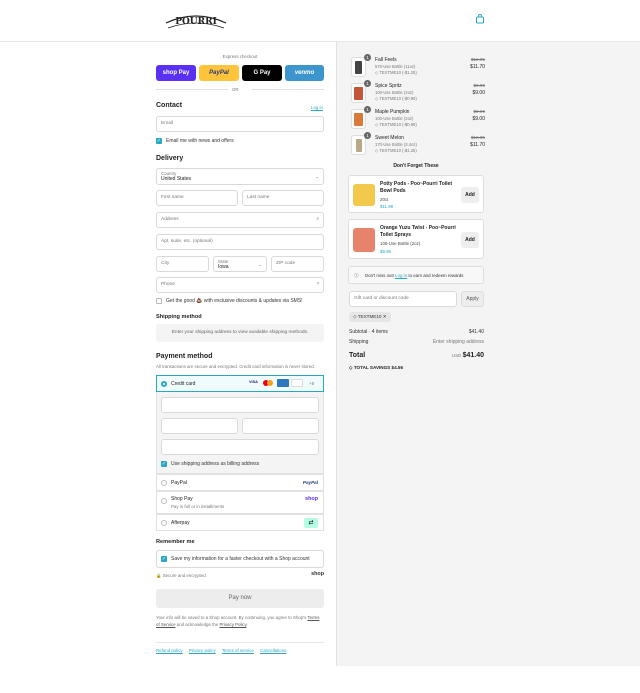 This screenshot has width=640, height=693. I want to click on item-discount: ◇ TEXTME10 (-$0.99), so click(396, 124).